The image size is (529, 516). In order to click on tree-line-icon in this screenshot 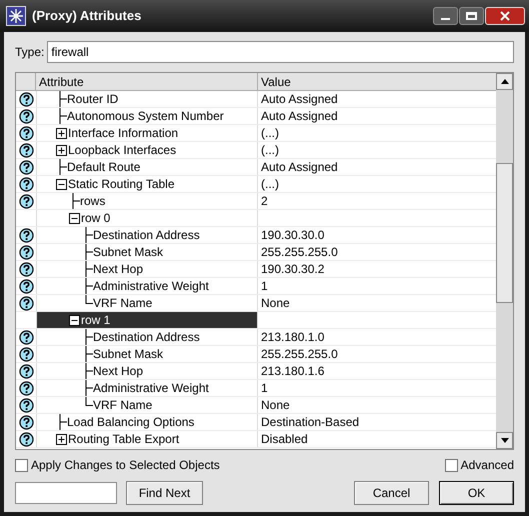, I will do `click(76, 201)`.